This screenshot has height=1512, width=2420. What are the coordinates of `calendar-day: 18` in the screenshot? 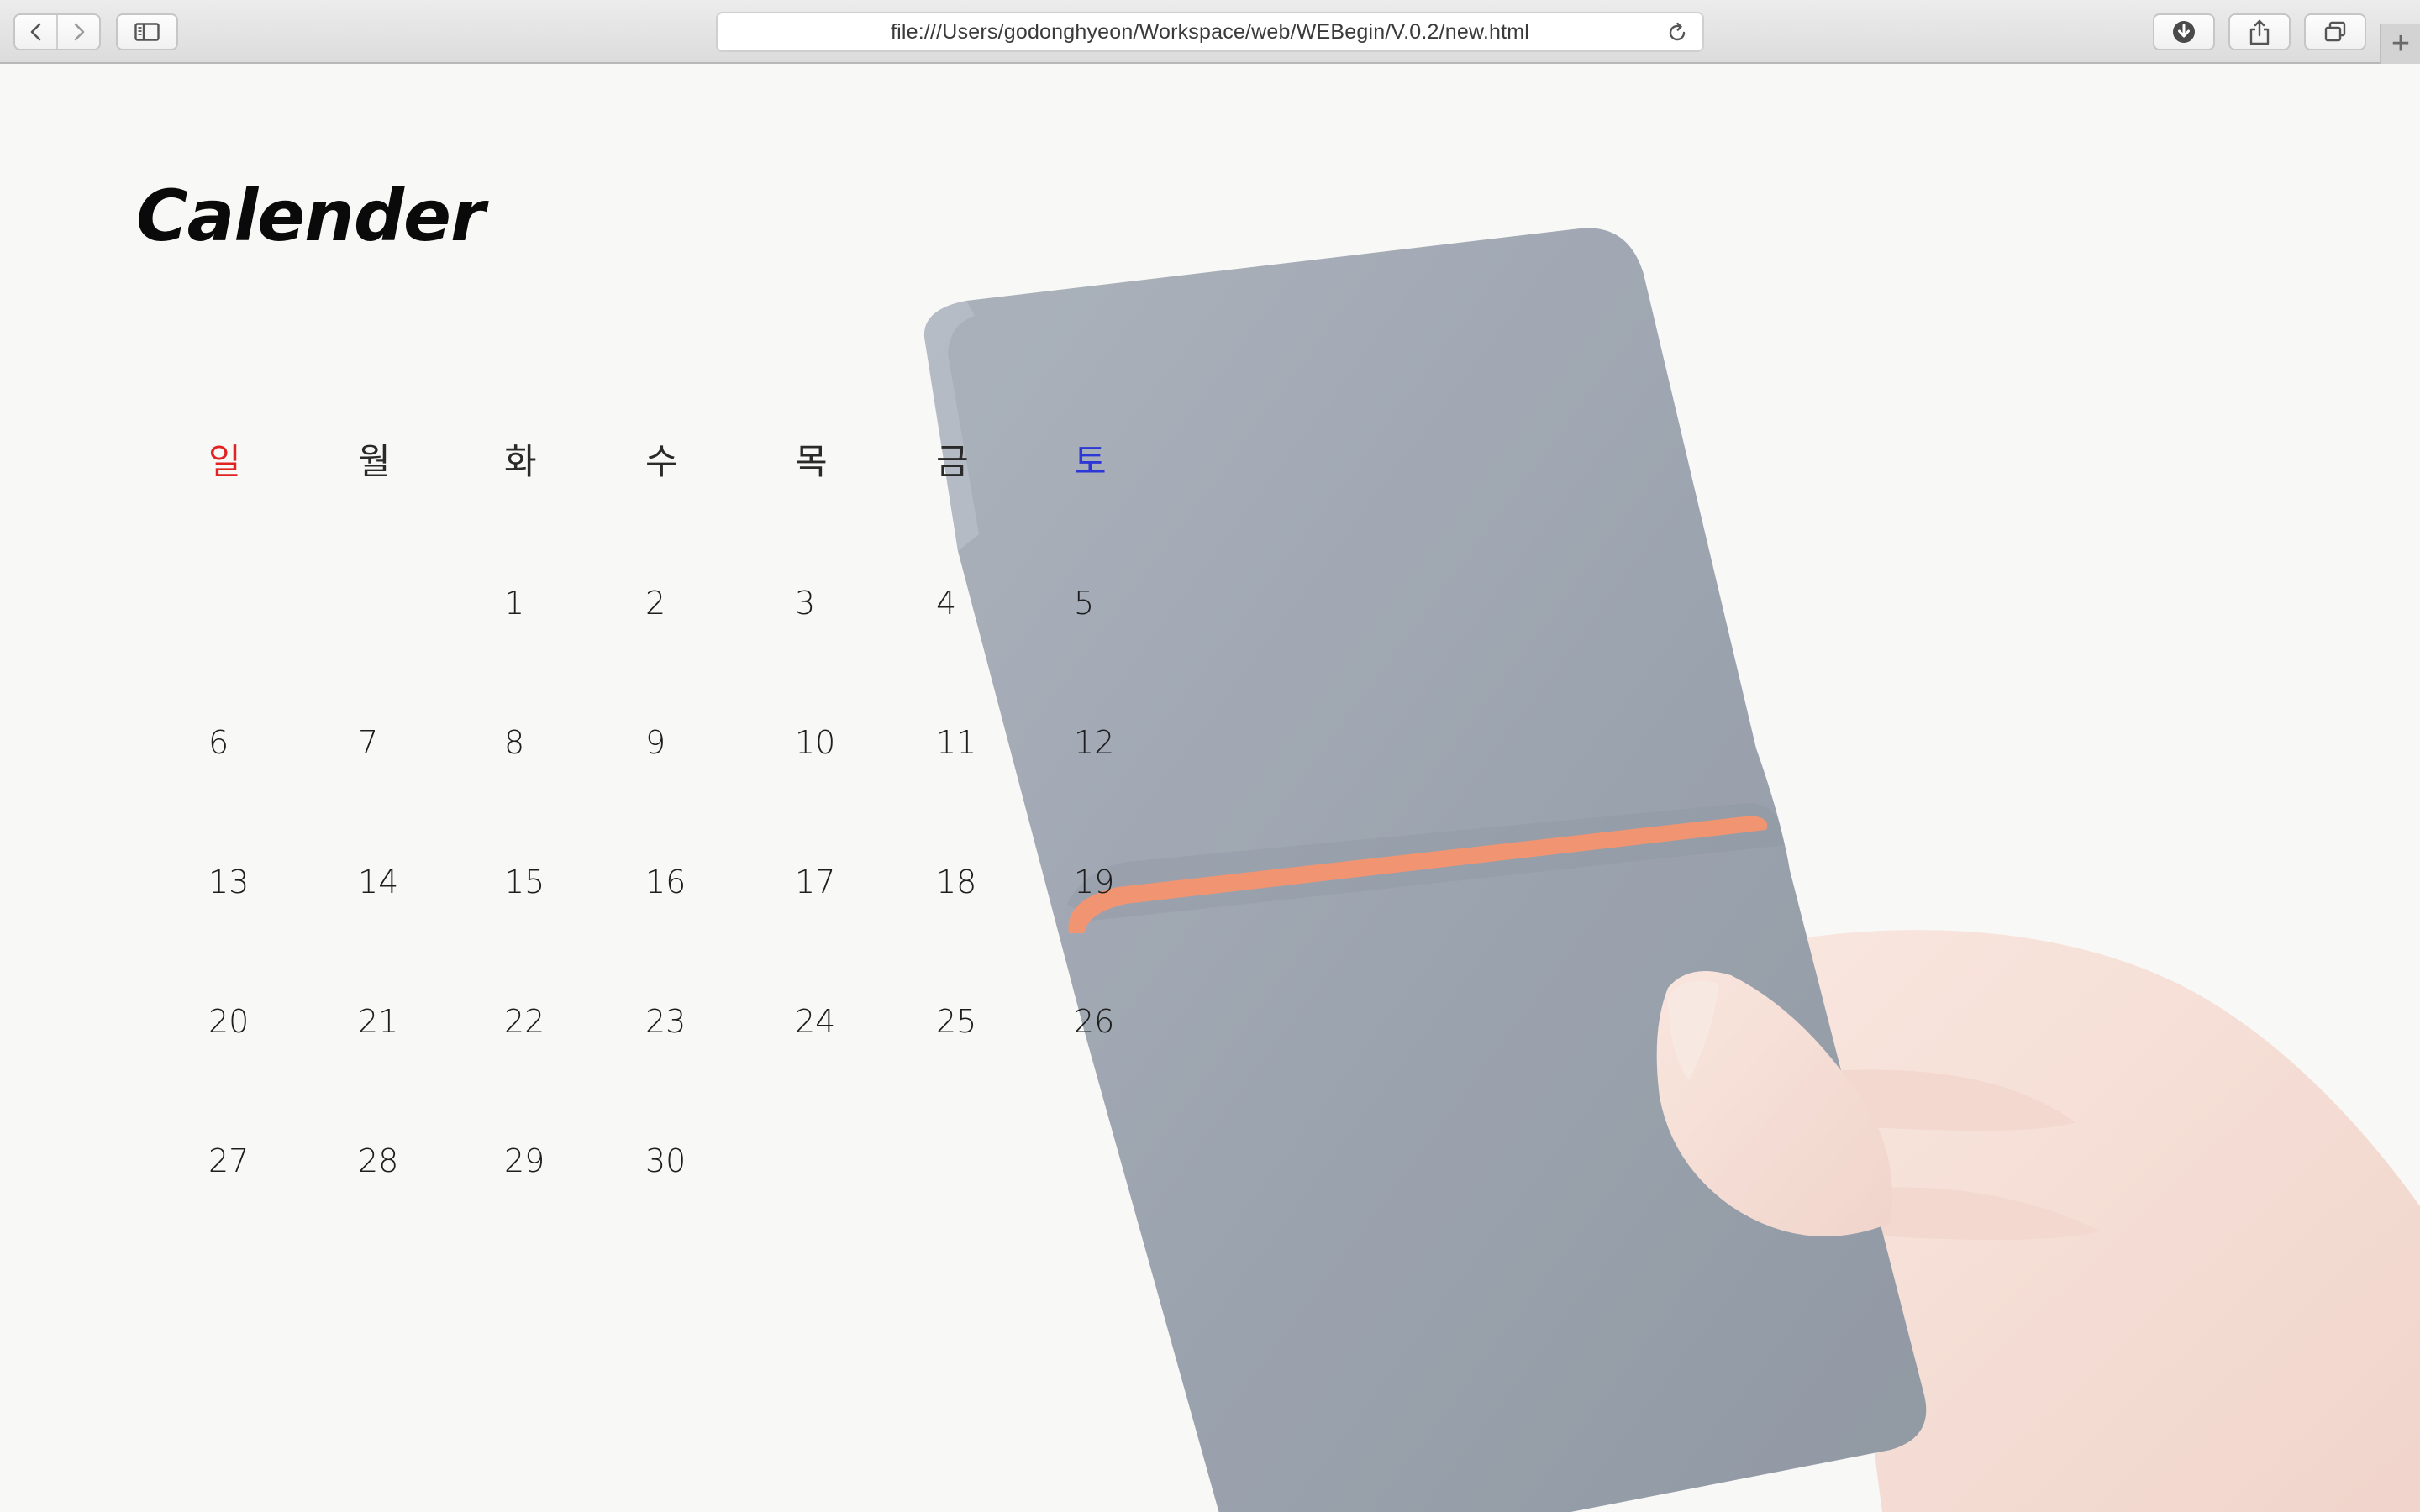 It's located at (957, 882).